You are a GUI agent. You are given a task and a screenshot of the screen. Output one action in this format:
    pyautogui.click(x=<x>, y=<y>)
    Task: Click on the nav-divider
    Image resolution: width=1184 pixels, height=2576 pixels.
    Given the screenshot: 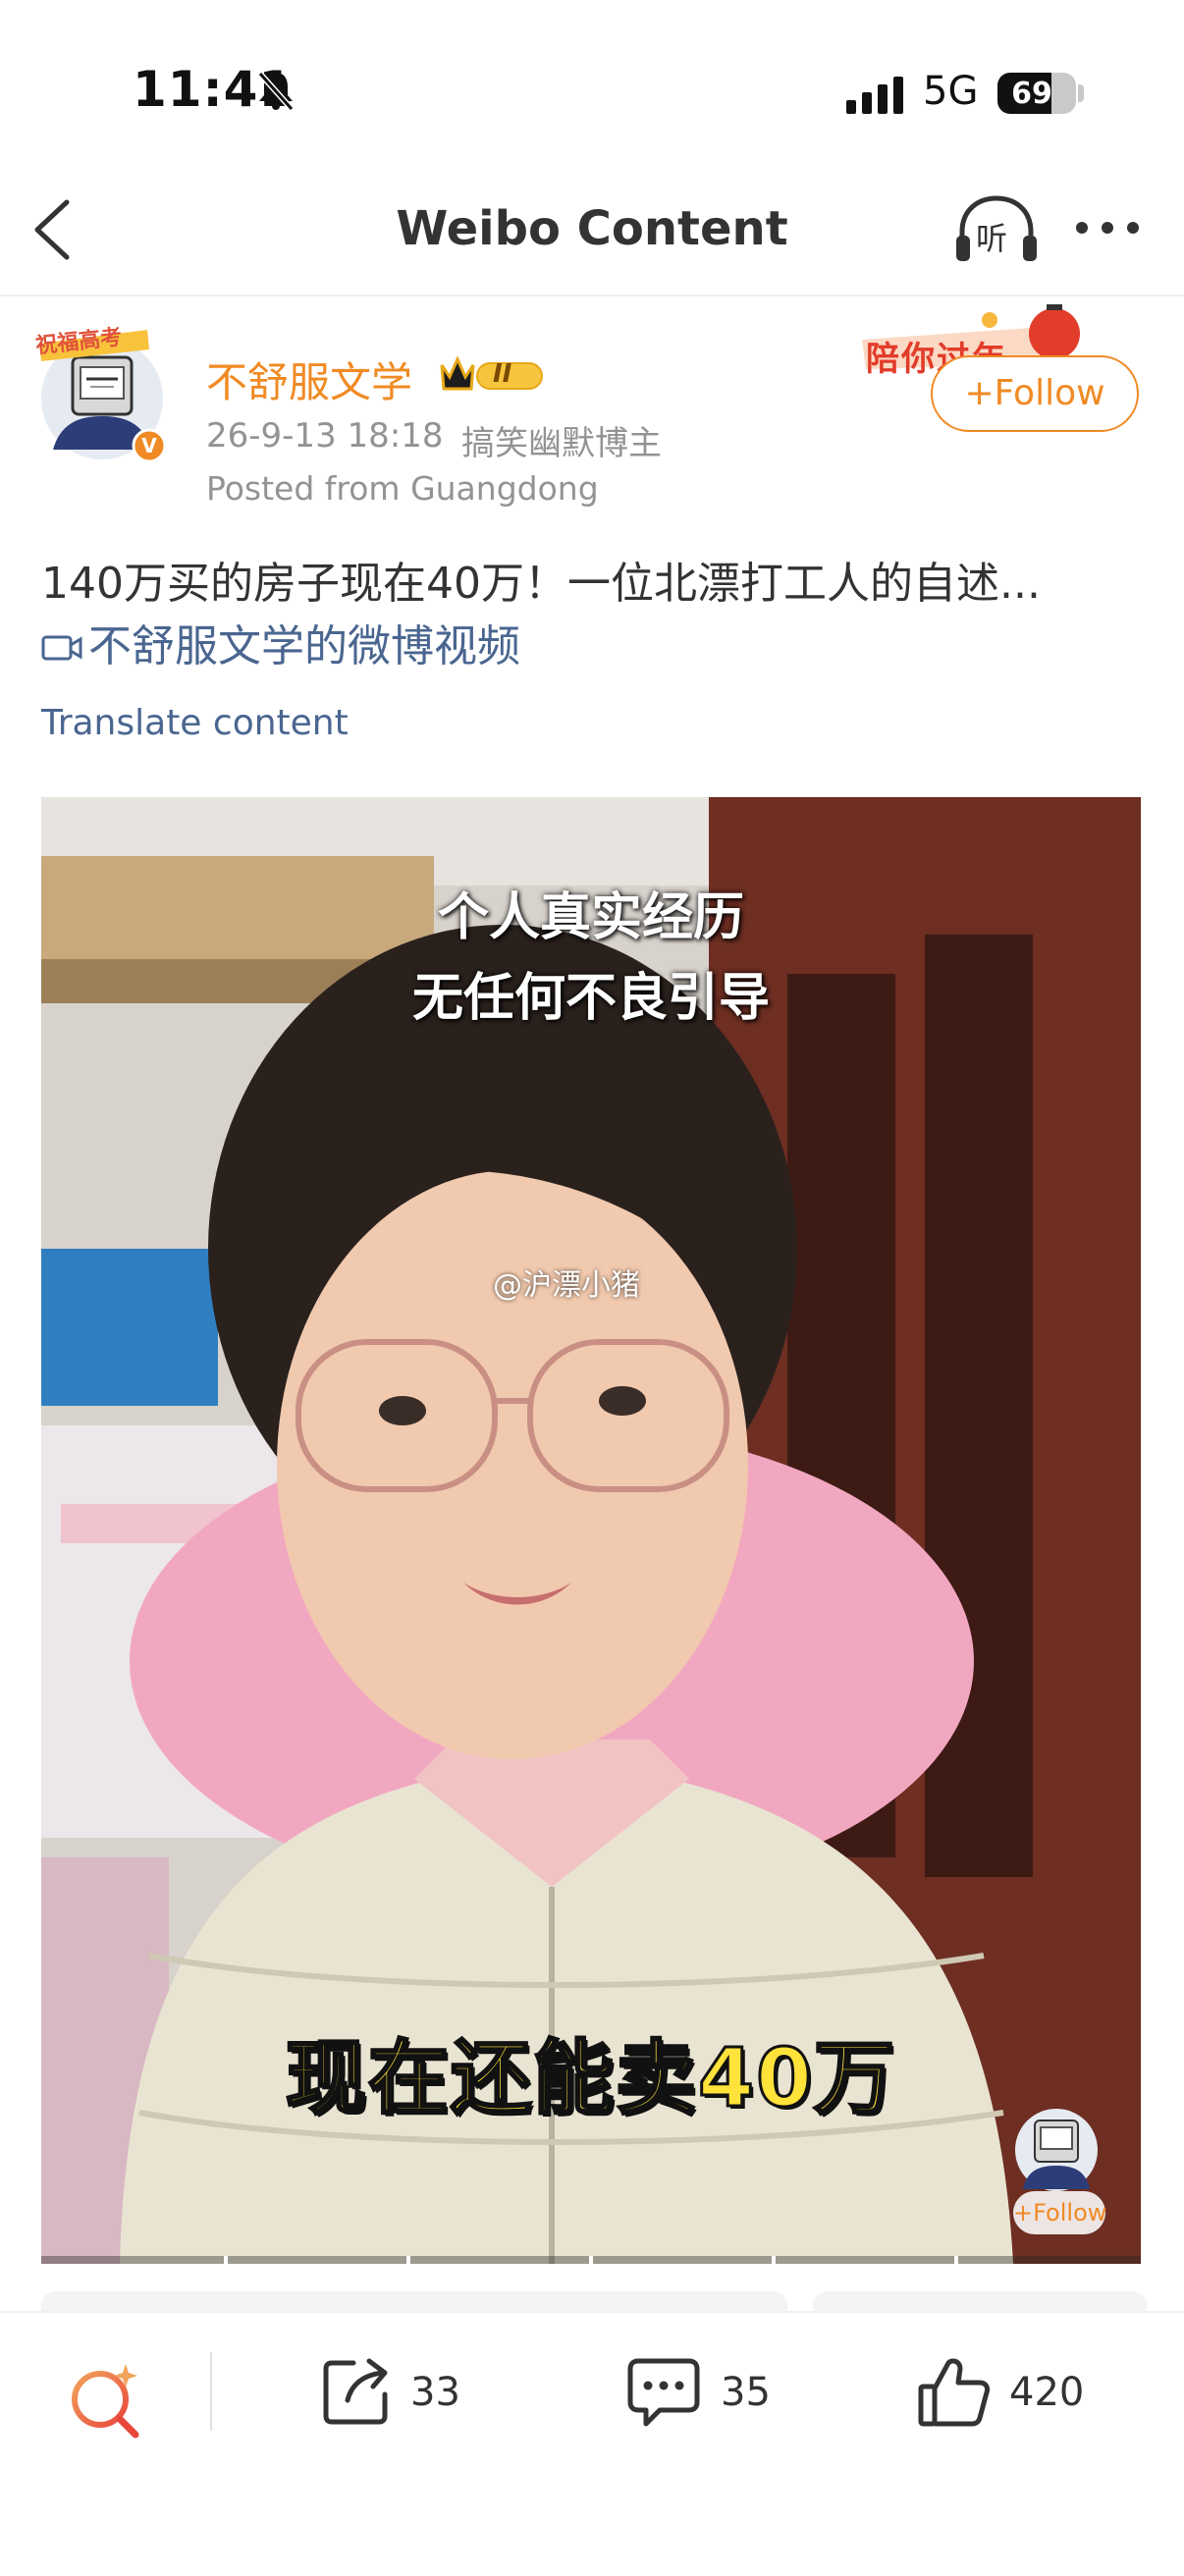 What is the action you would take?
    pyautogui.click(x=592, y=295)
    